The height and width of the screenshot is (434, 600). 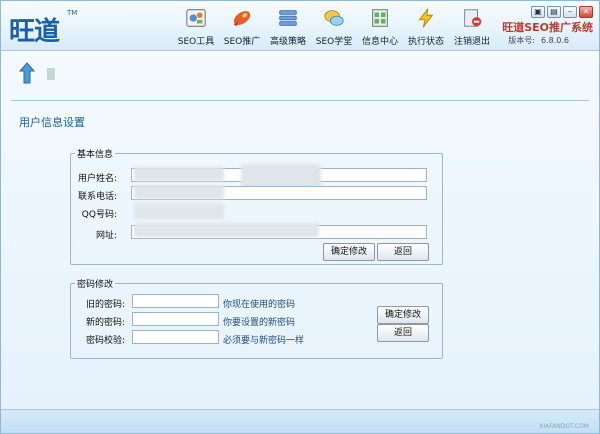 I want to click on version-value: 6.8.0.6, so click(x=555, y=40).